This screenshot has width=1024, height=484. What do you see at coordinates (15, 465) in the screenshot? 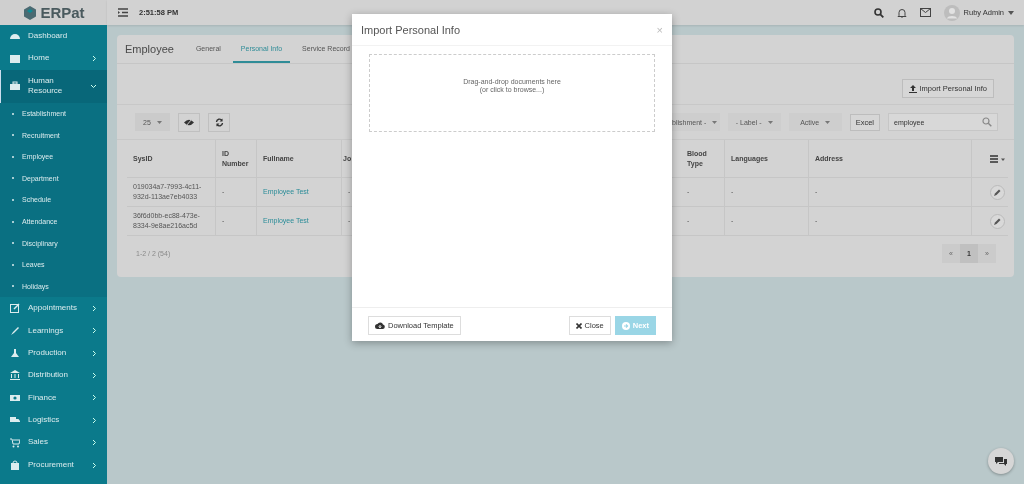
I see `bag-icon` at bounding box center [15, 465].